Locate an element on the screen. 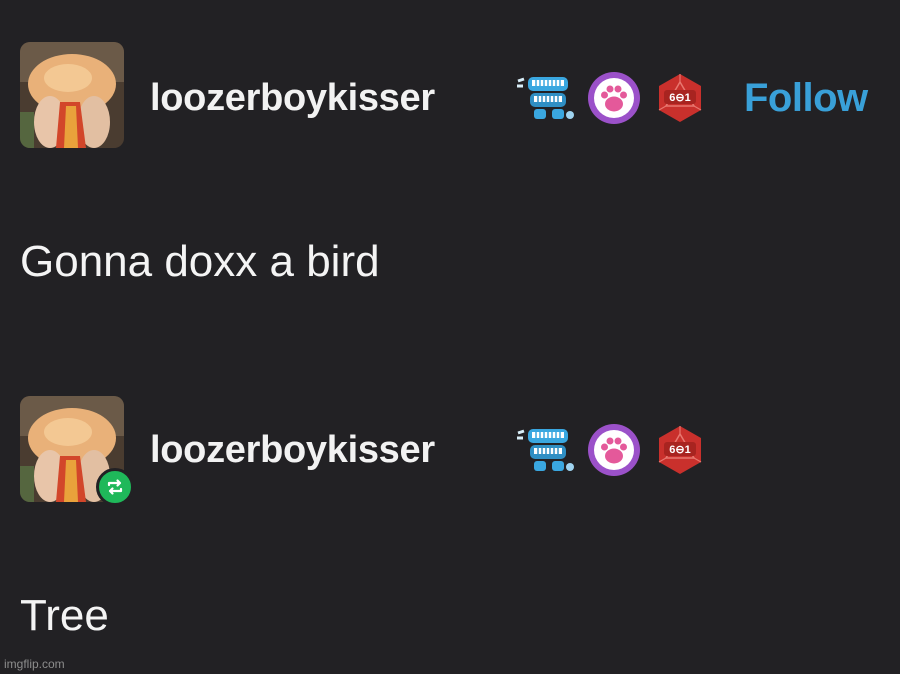 The width and height of the screenshot is (900, 674). avatar is located at coordinates (72, 95).